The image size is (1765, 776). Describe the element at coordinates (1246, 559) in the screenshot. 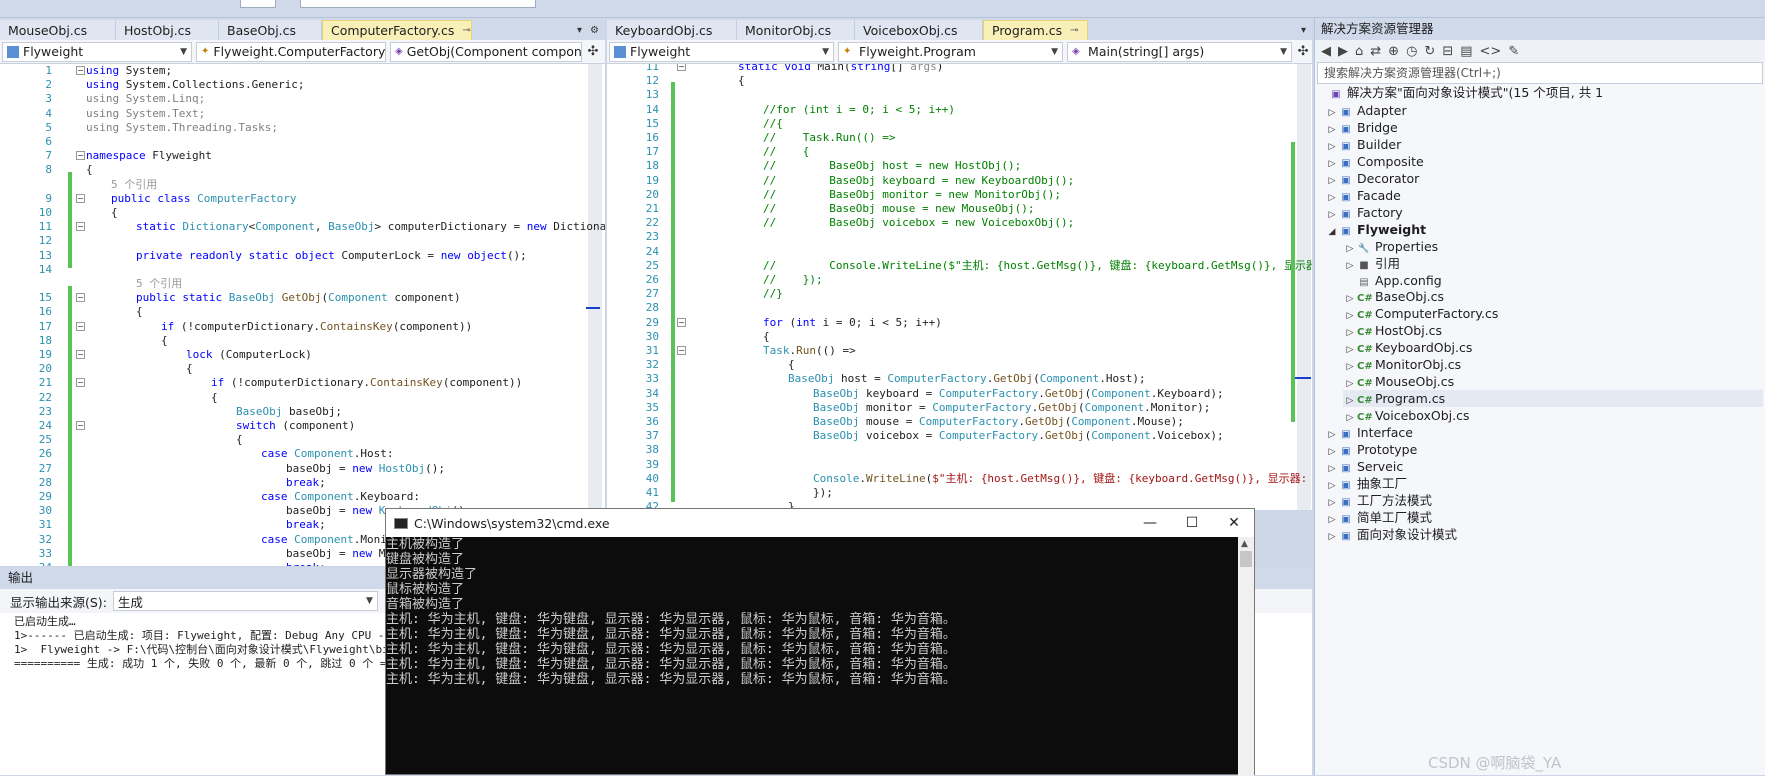

I see `scroll-thumb` at that location.